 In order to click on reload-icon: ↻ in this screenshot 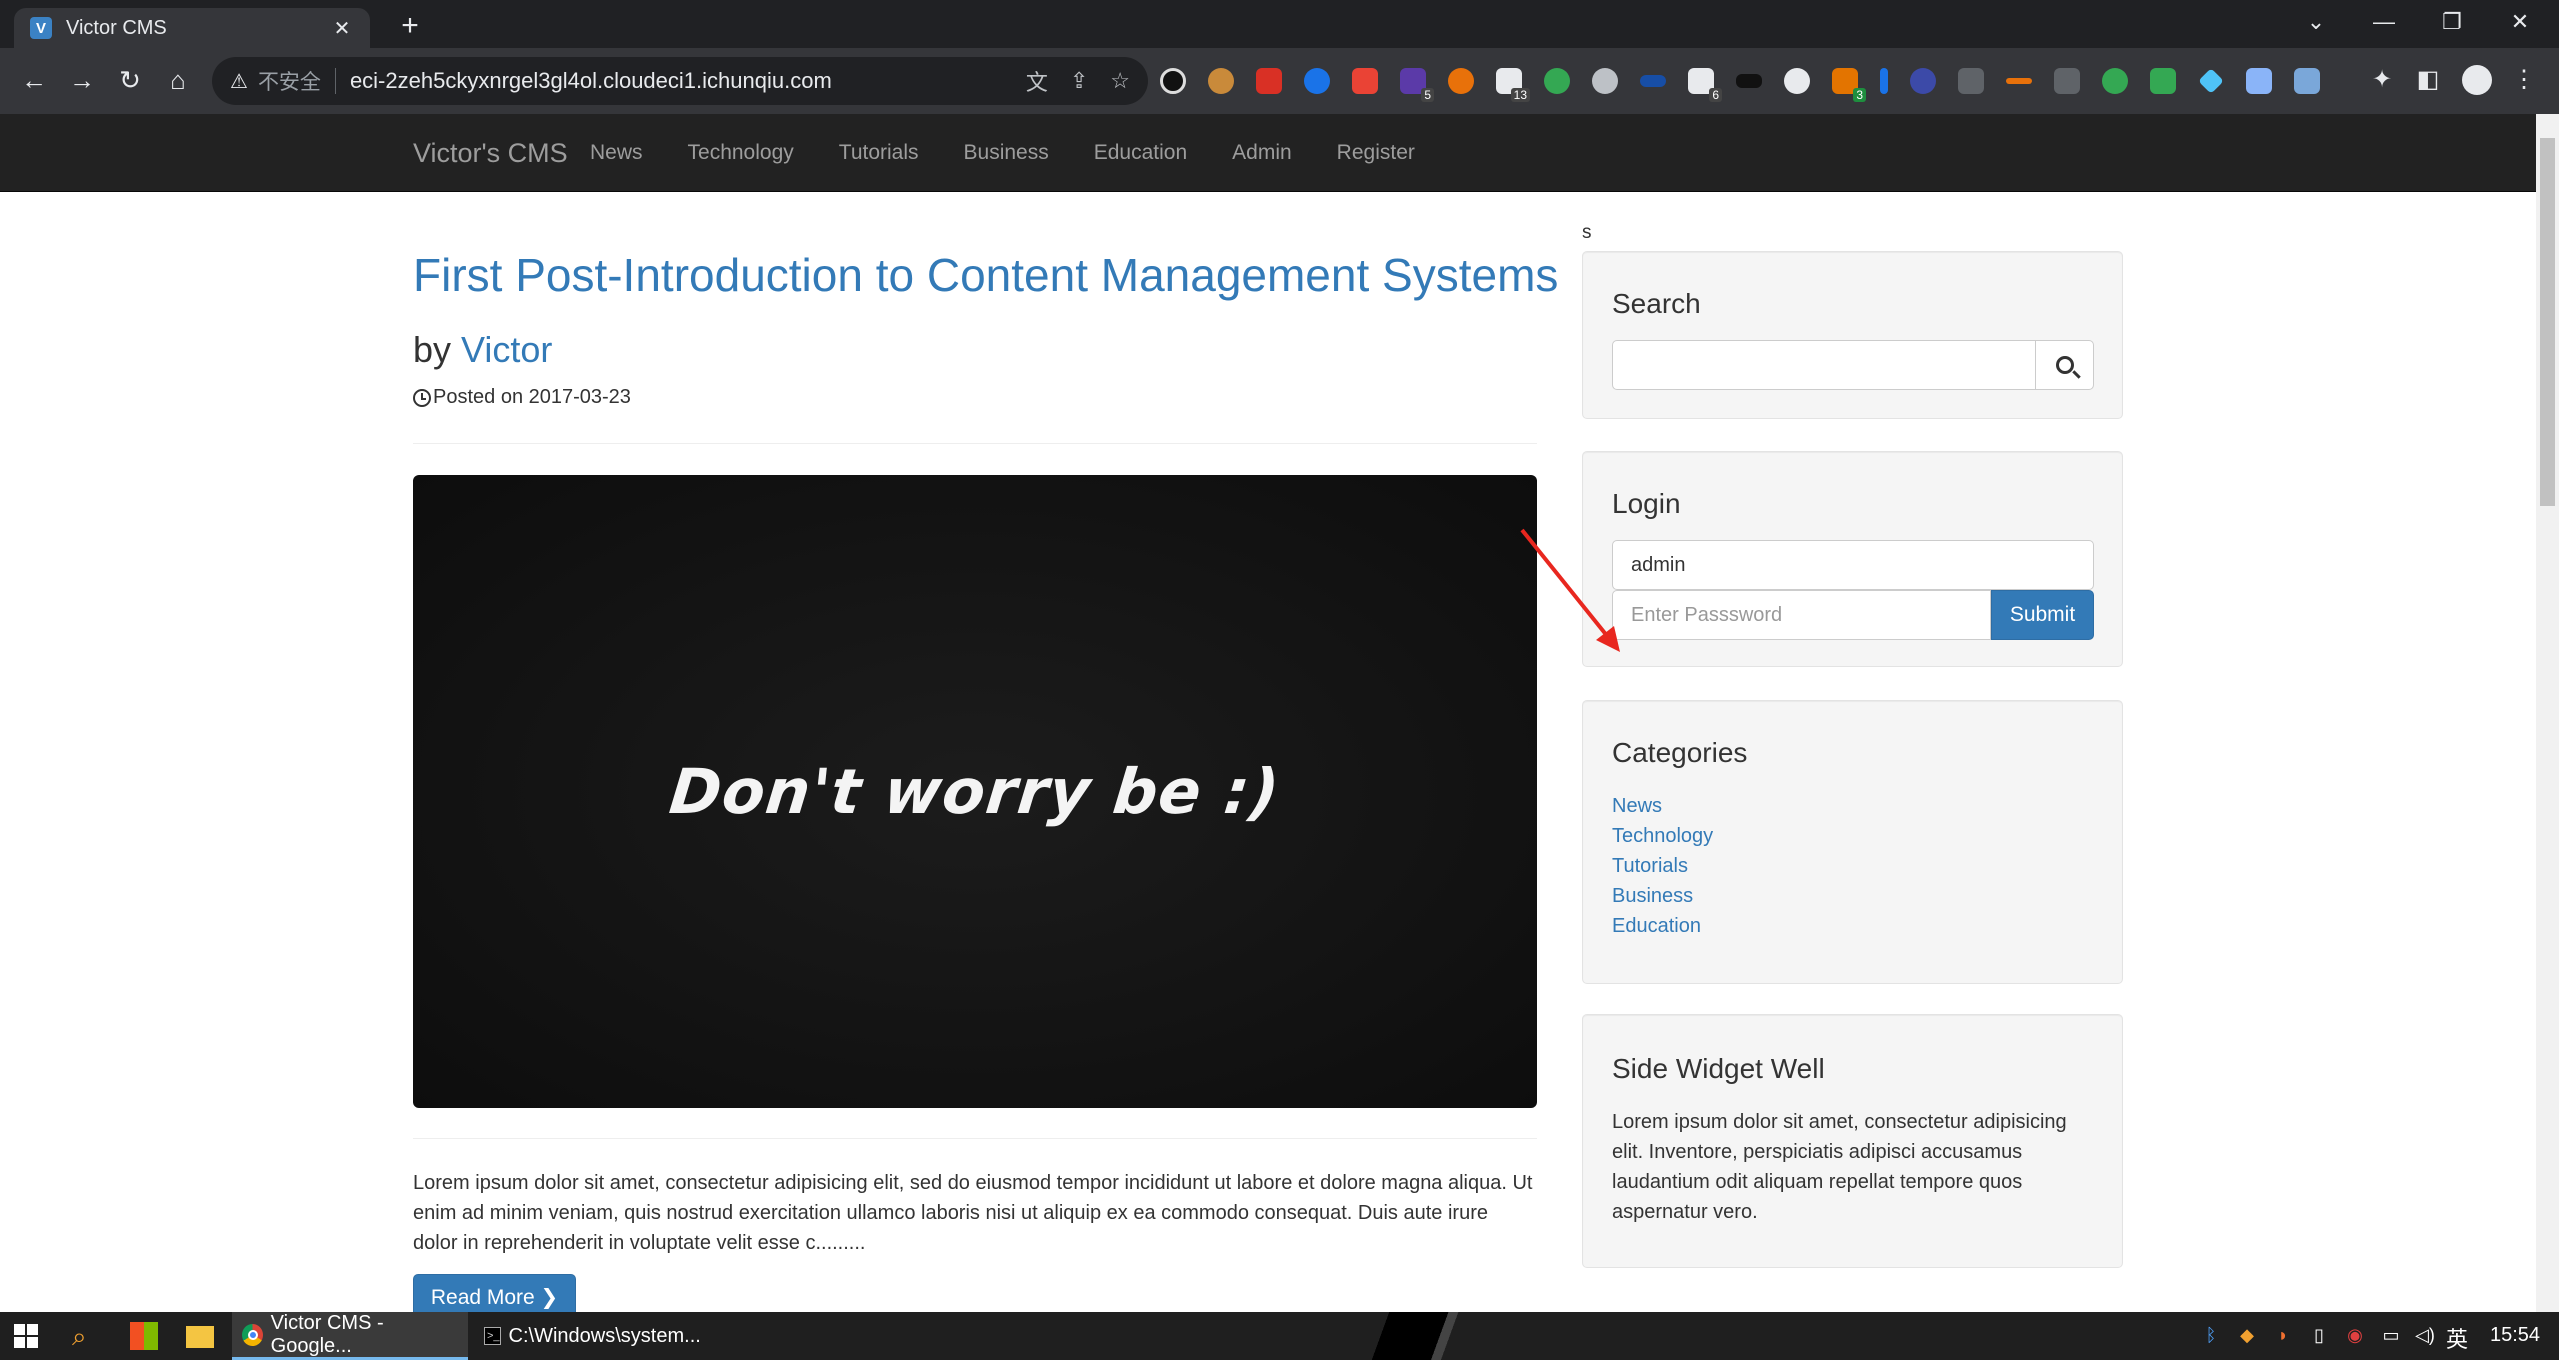, I will do `click(130, 80)`.